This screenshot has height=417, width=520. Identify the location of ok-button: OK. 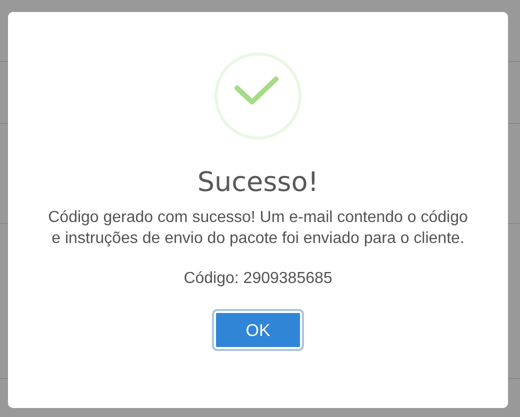
(258, 330).